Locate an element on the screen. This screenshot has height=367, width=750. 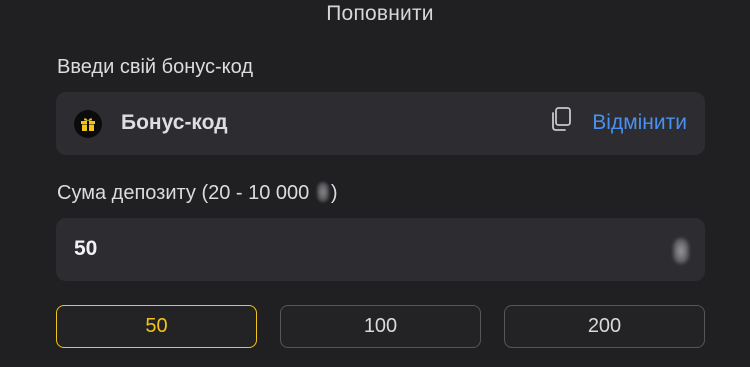
gift-icon is located at coordinates (88, 124).